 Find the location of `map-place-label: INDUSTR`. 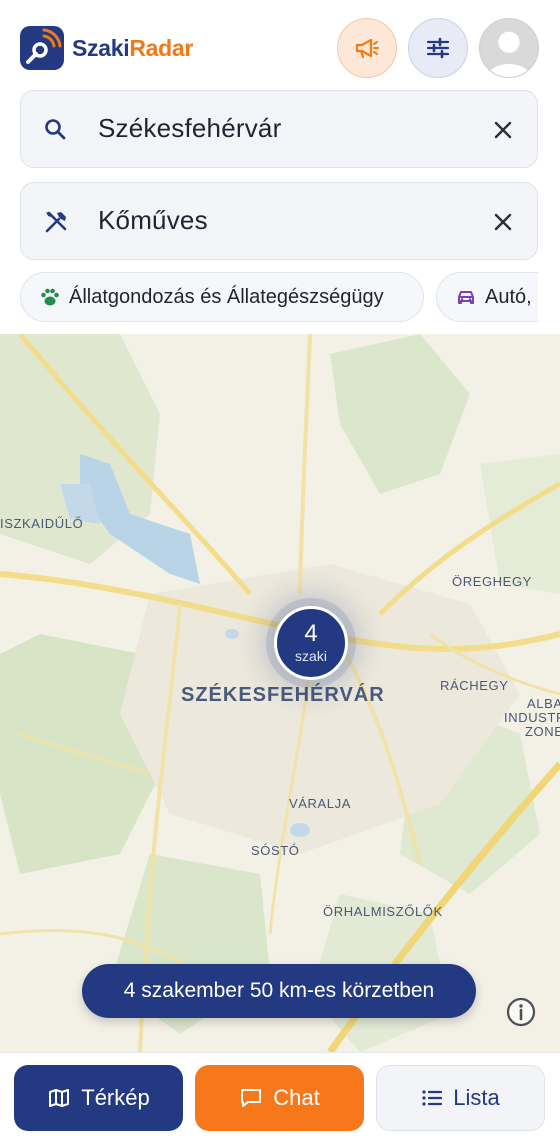

map-place-label: INDUSTR is located at coordinates (532, 717).